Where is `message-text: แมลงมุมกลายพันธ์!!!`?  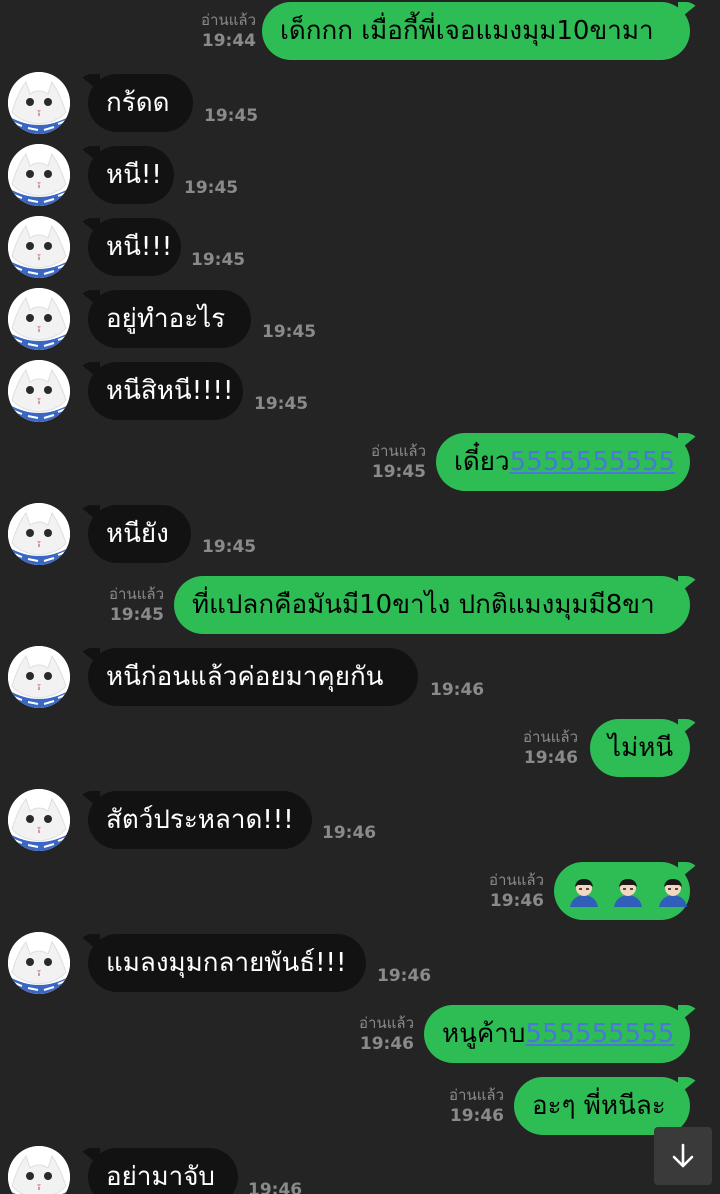
message-text: แมลงมุมกลายพันธ์!!! is located at coordinates (226, 963).